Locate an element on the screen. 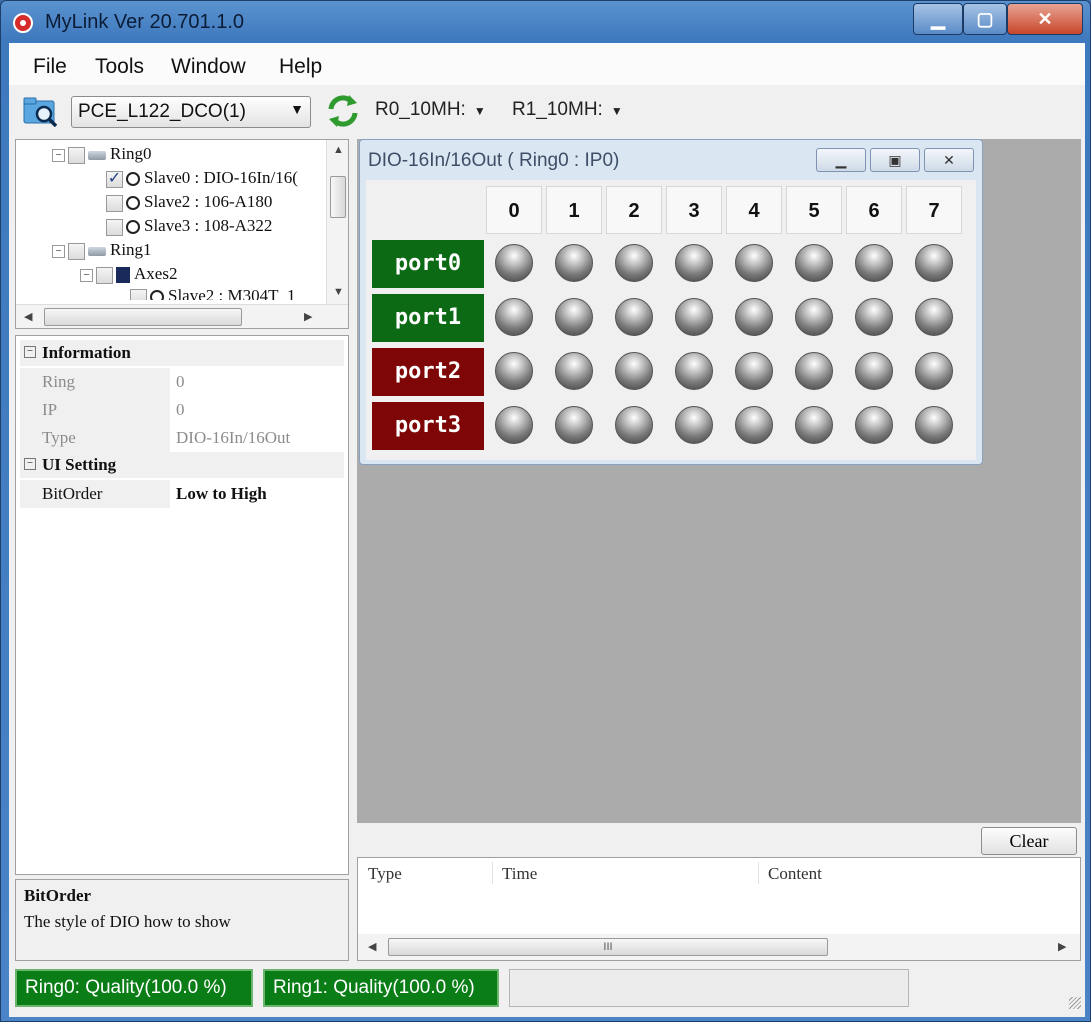  scroll-up-icon: ▲ is located at coordinates (338, 150).